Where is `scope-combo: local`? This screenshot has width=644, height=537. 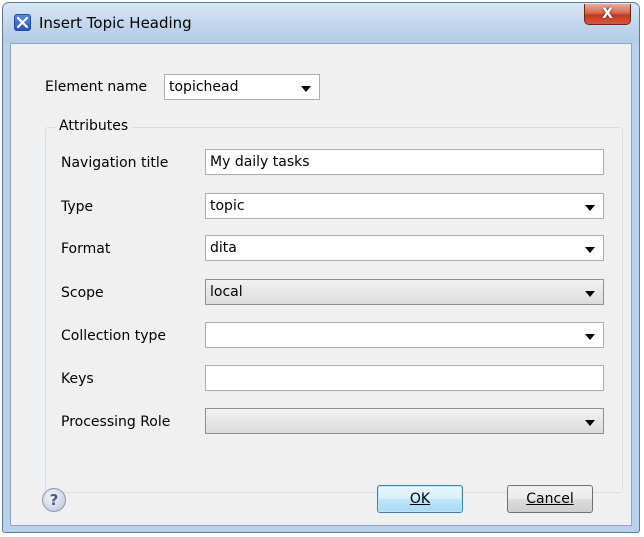 scope-combo: local is located at coordinates (404, 292).